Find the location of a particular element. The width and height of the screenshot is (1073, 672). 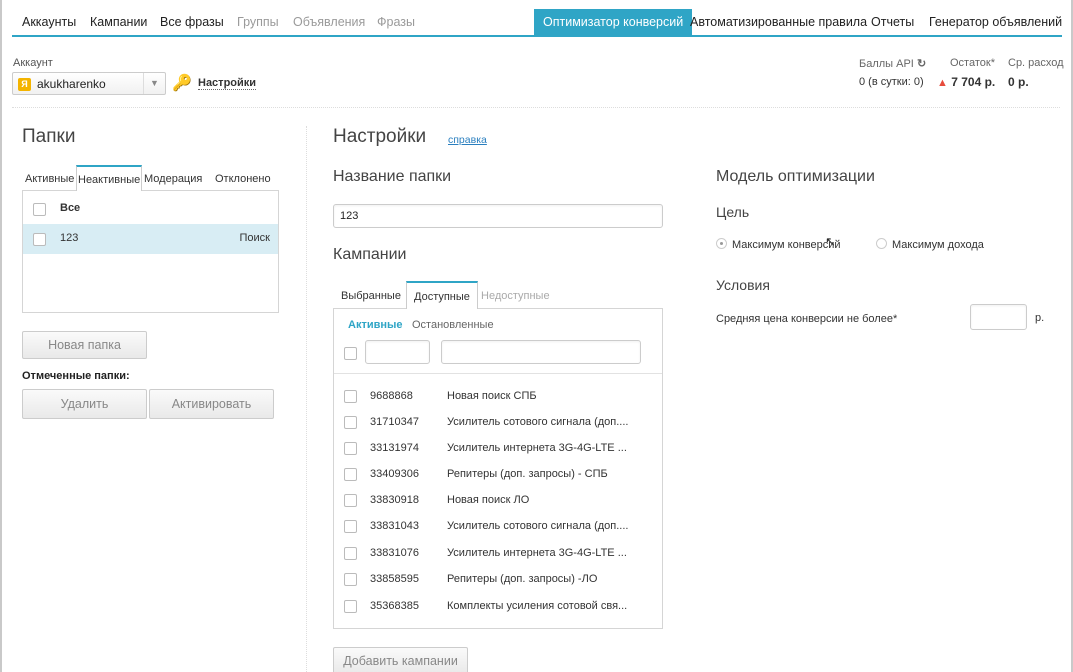

folders-tab-rejected: Отклонено is located at coordinates (243, 179).